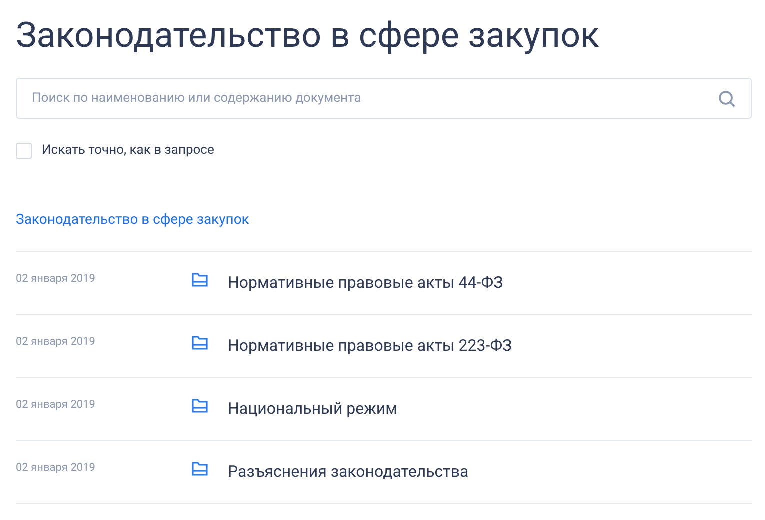 This screenshot has width=765, height=520. What do you see at coordinates (24, 150) in the screenshot?
I see `exact-match-checkbox` at bounding box center [24, 150].